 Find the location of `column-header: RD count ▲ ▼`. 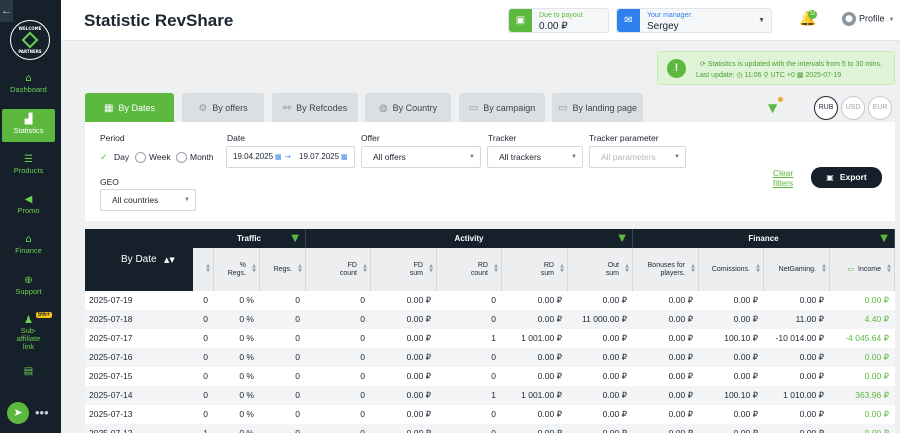

column-header: RD count ▲ ▼ is located at coordinates (469, 269).